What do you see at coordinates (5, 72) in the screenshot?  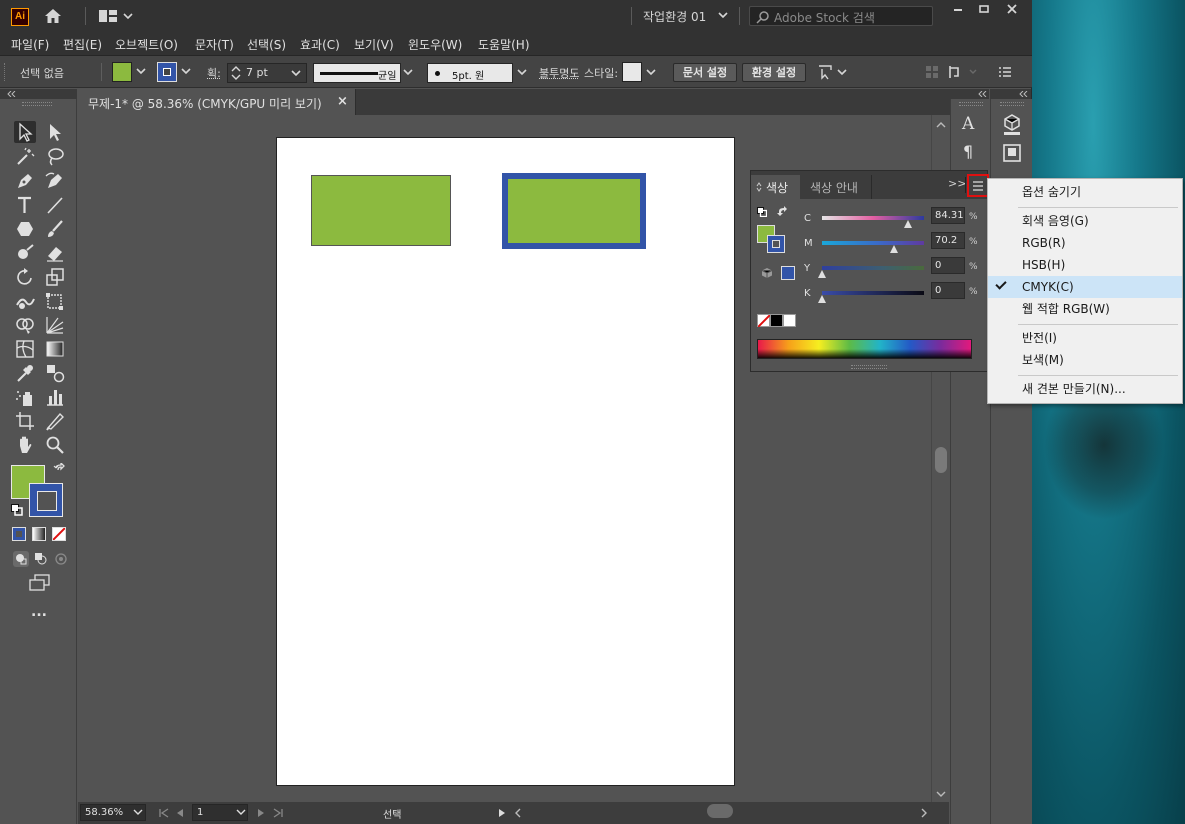 I see `control-bar-grip` at bounding box center [5, 72].